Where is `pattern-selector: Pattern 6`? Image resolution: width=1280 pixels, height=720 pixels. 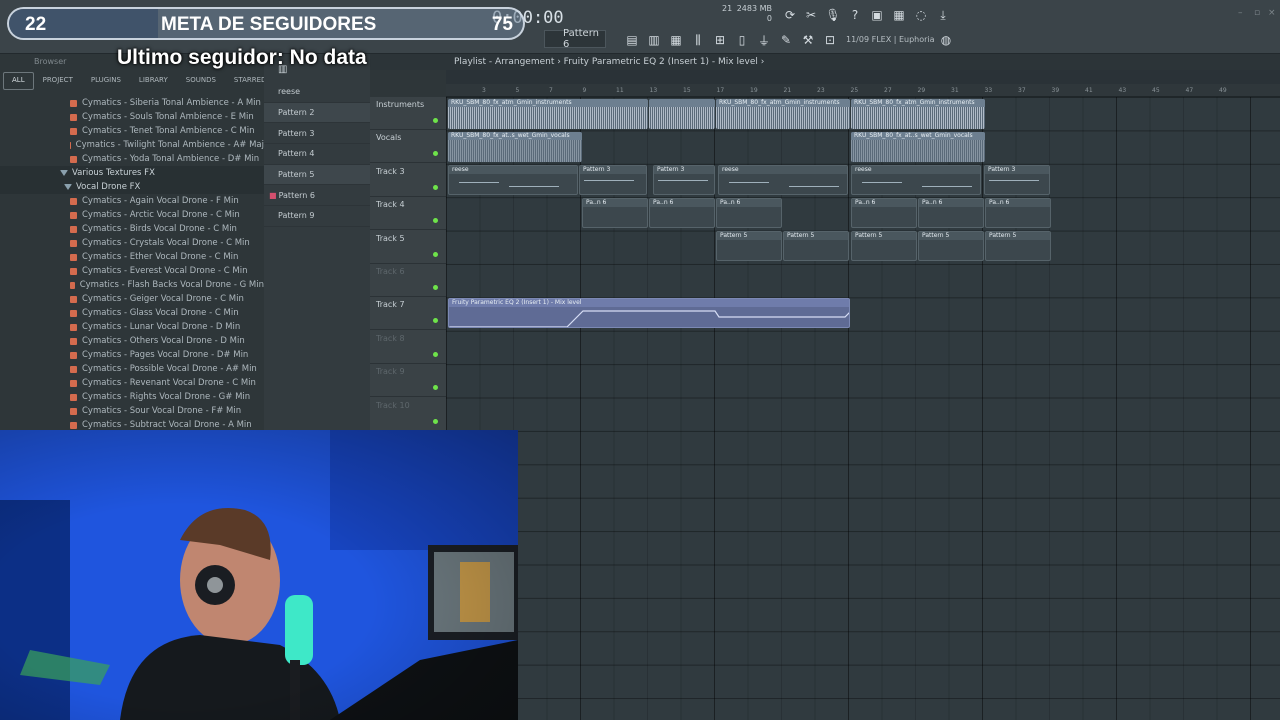 pattern-selector: Pattern 6 is located at coordinates (575, 39).